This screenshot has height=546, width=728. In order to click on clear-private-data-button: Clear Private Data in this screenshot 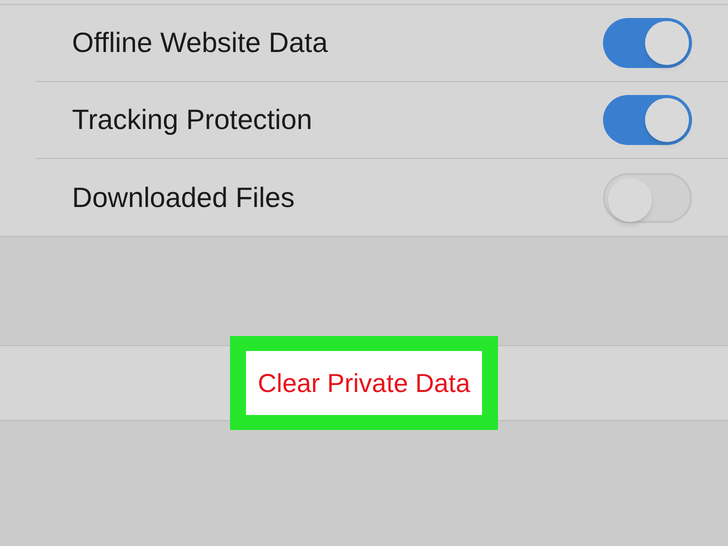, I will do `click(364, 383)`.